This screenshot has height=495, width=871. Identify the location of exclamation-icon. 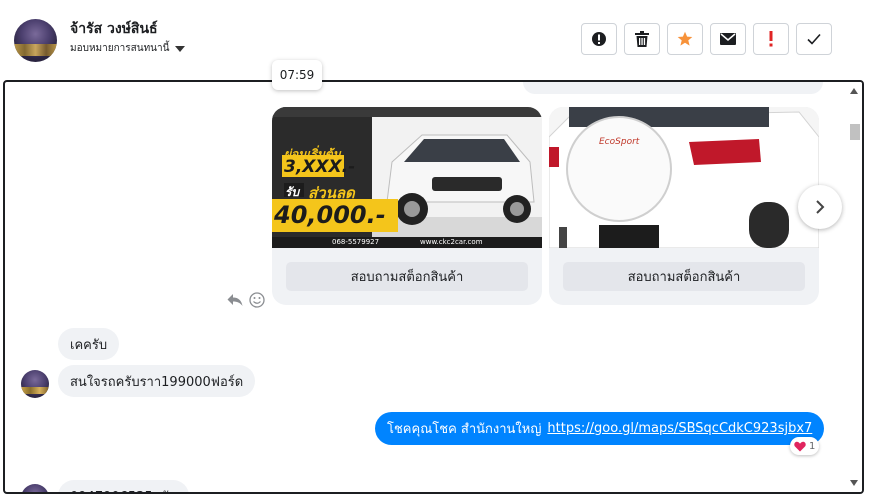
(771, 39).